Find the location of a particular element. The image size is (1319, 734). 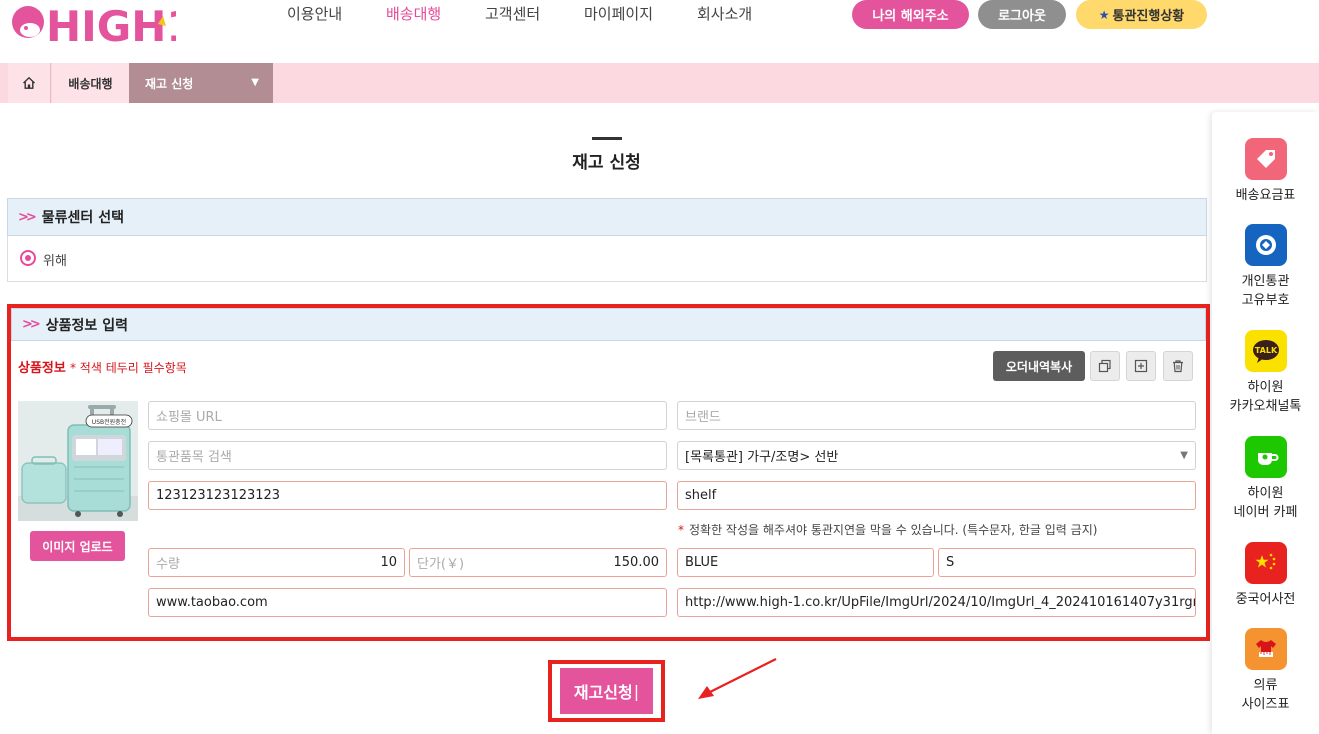

customs-id-icon is located at coordinates (1265, 245).